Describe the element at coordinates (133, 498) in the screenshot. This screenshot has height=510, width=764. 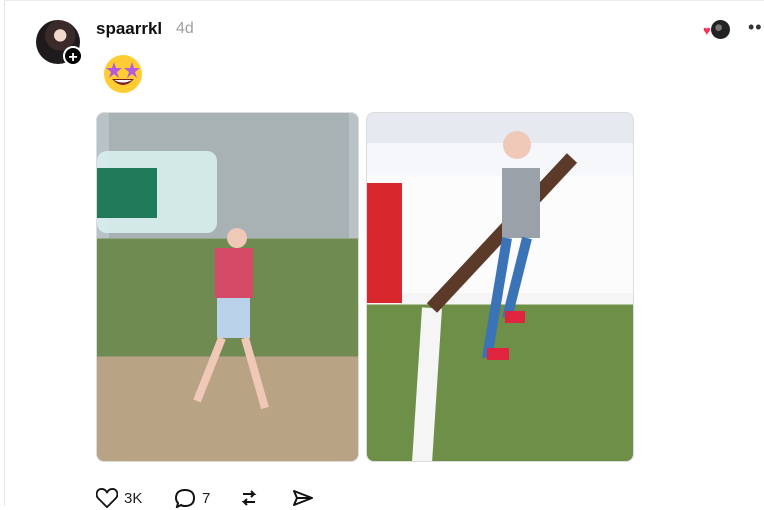
I see `like-count: 3K` at that location.